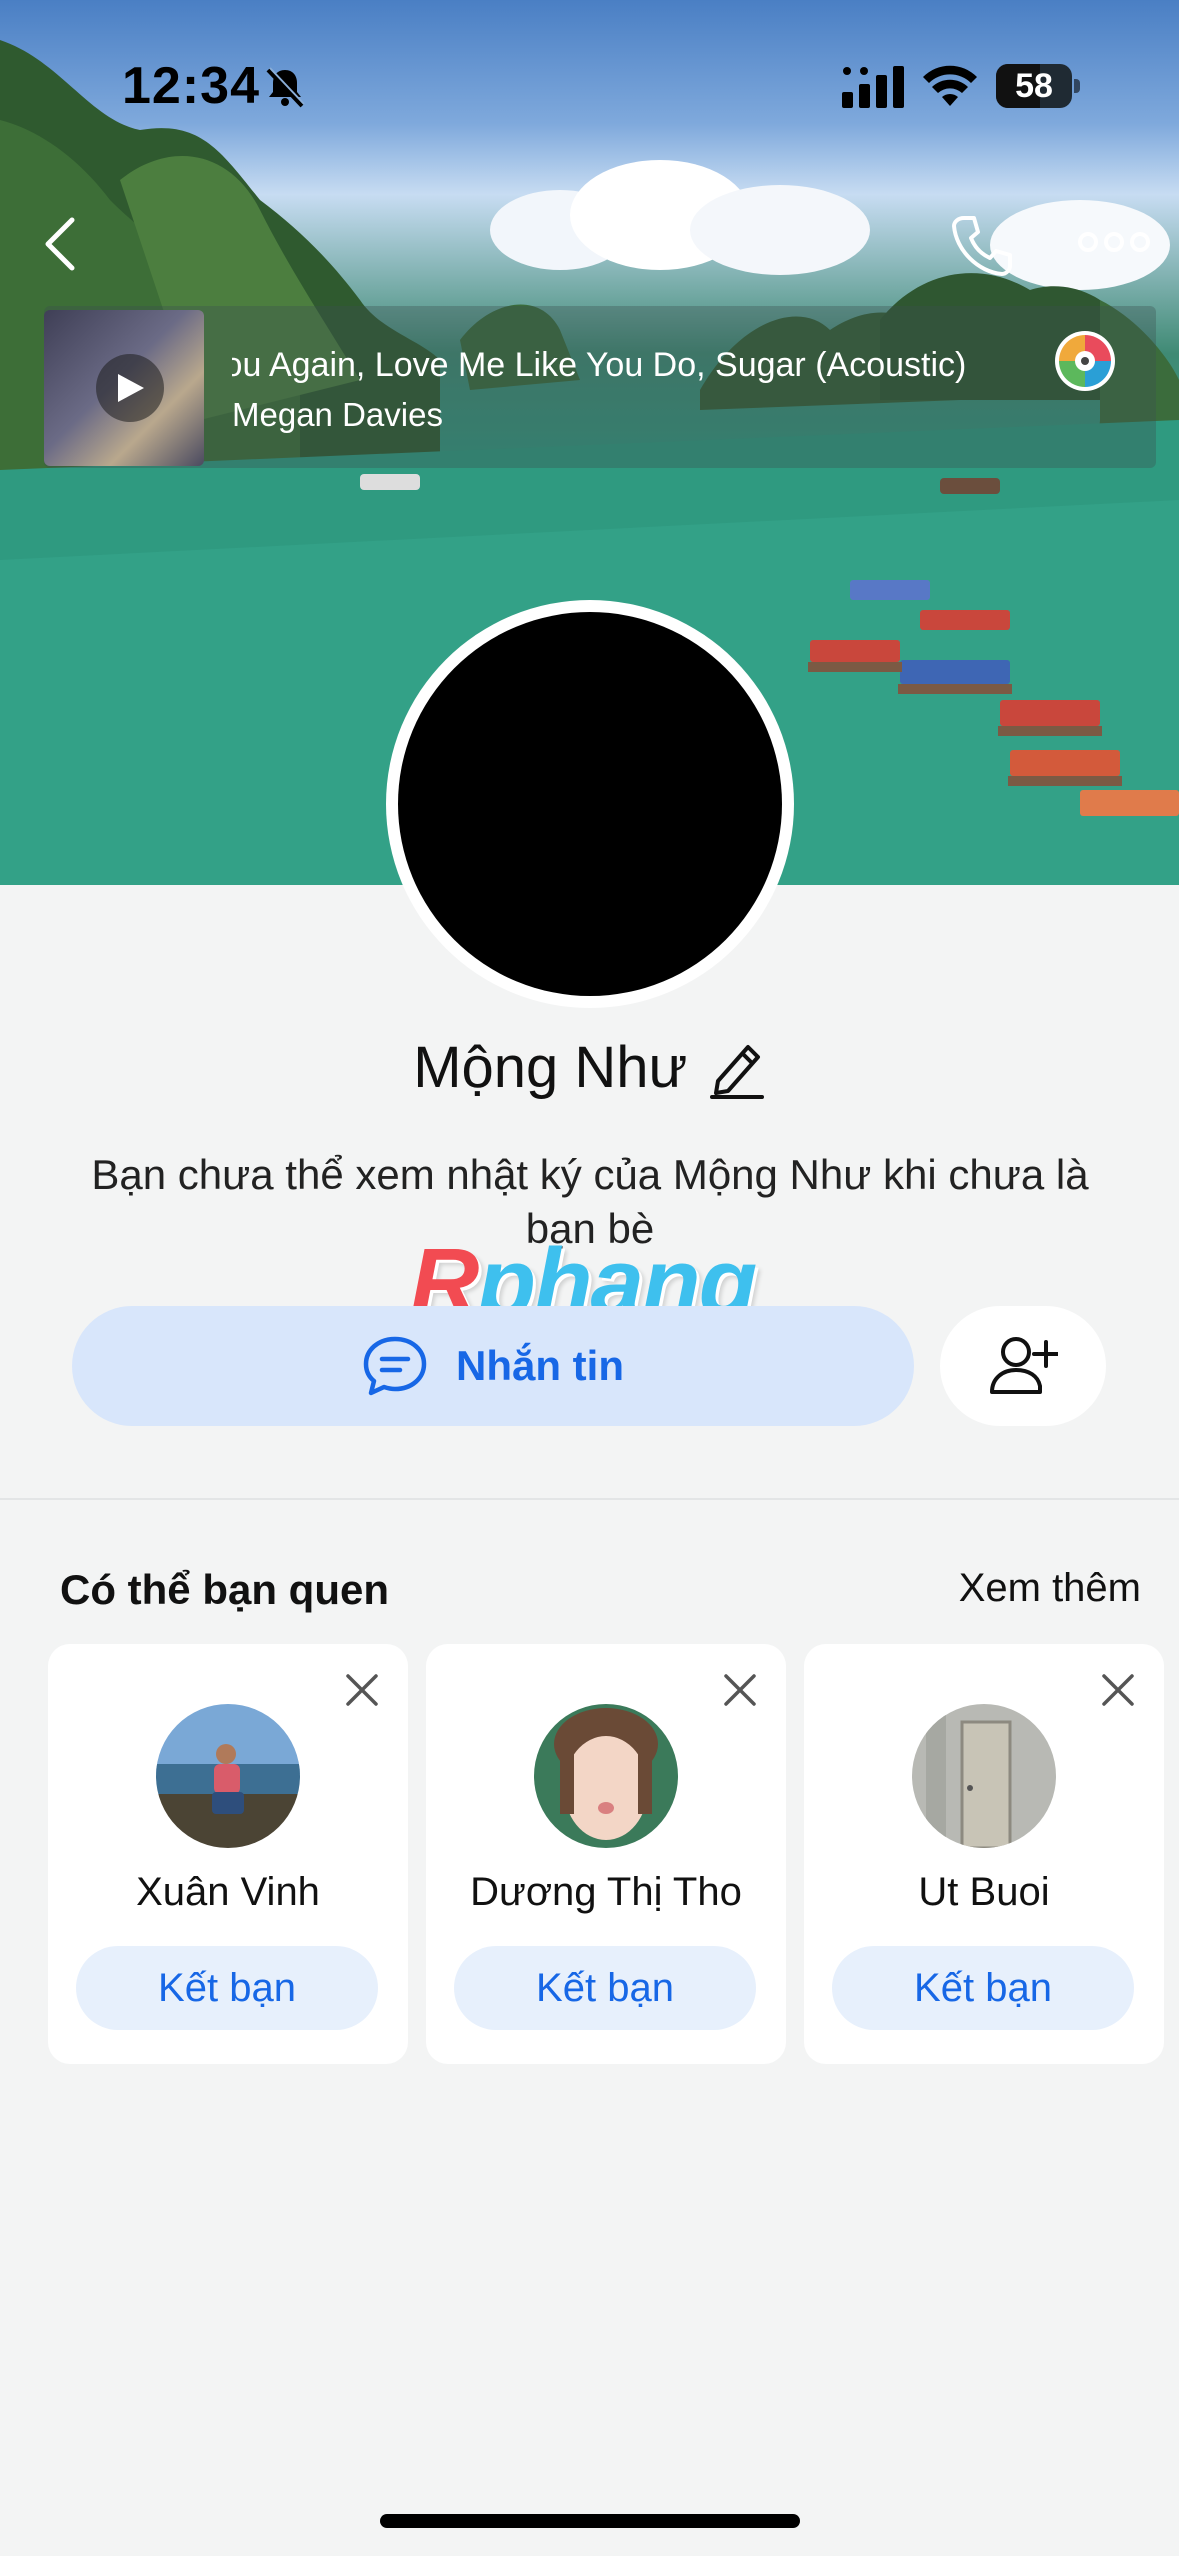 The image size is (1179, 2556). What do you see at coordinates (540, 1365) in the screenshot?
I see `message-button-label: Nhắn tin` at bounding box center [540, 1365].